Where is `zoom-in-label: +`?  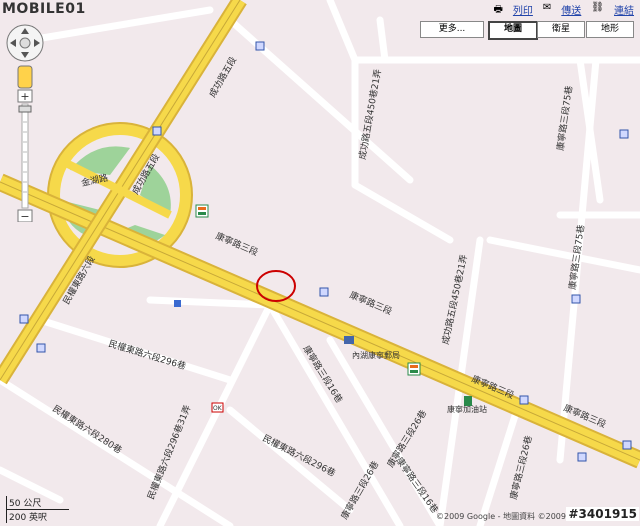
zoom-in-label: + is located at coordinates (24, 96).